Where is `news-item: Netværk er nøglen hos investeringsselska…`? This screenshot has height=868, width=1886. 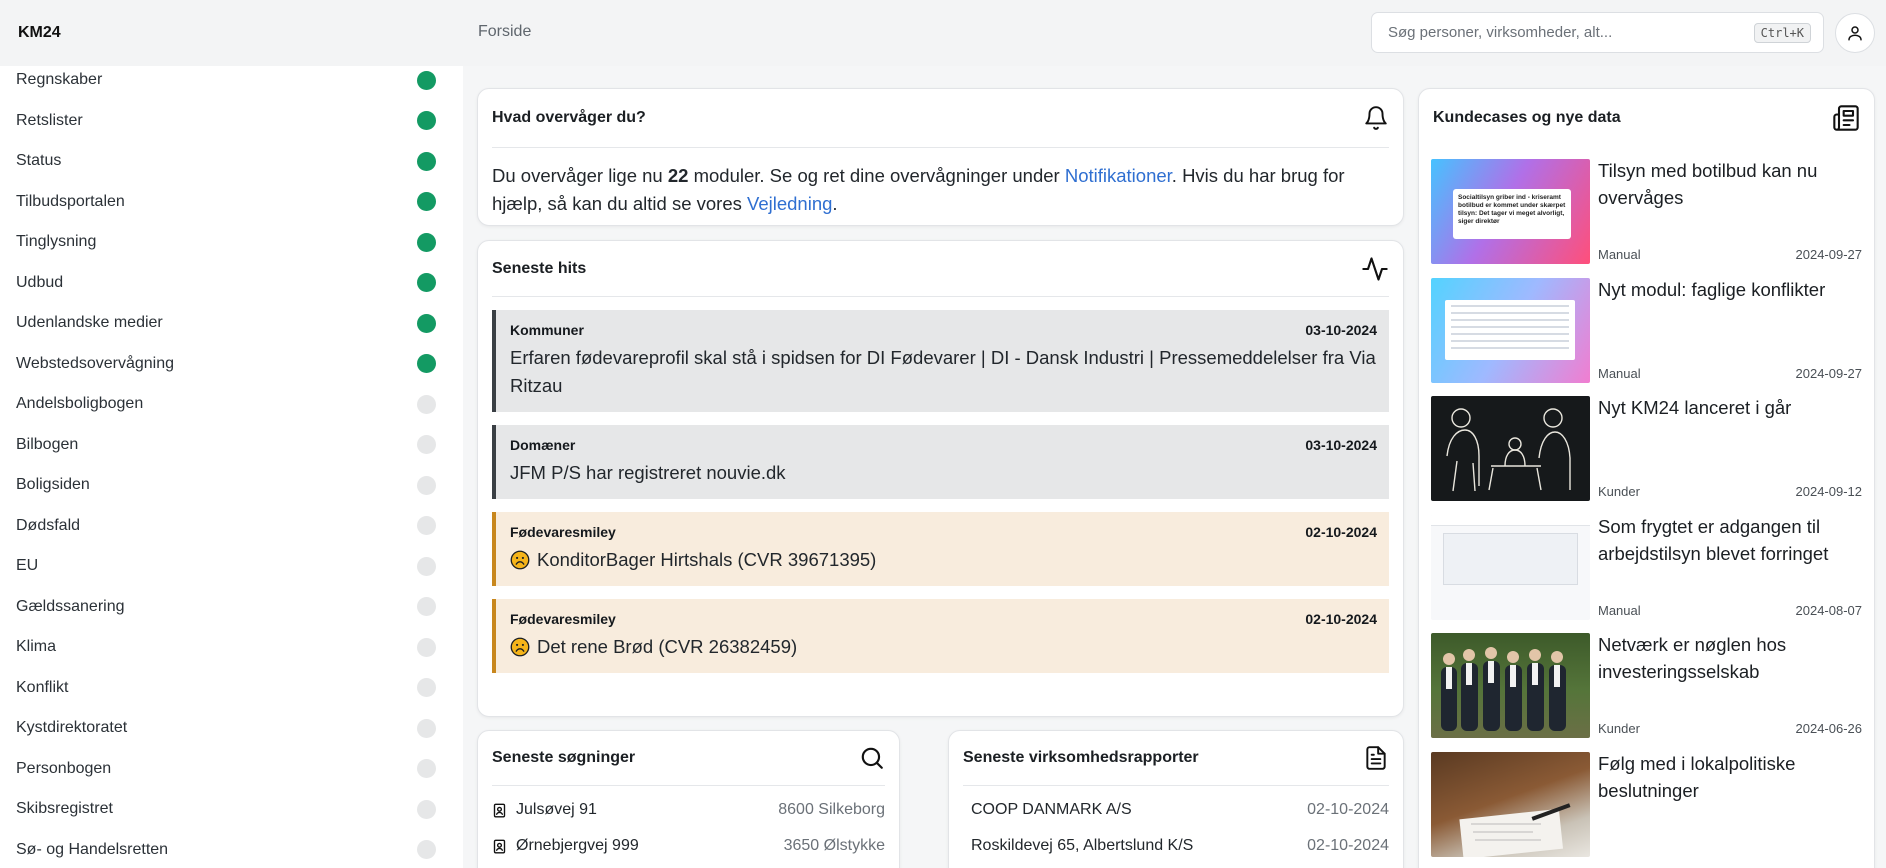
news-item: Netværk er nøglen hos investeringsselska… is located at coordinates (1646, 685).